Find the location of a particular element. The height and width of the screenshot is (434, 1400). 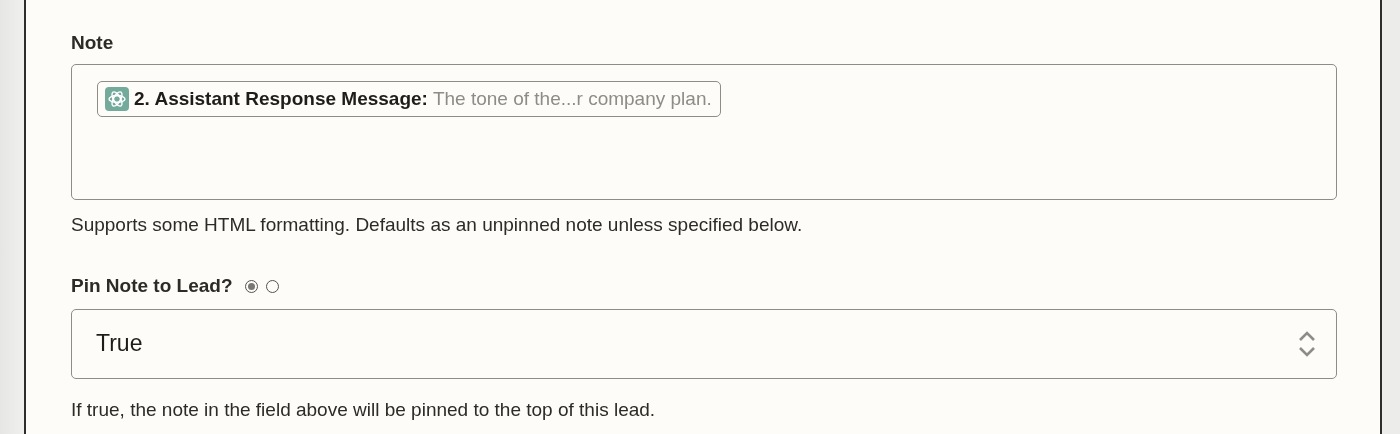

knot-logo-icon is located at coordinates (117, 99).